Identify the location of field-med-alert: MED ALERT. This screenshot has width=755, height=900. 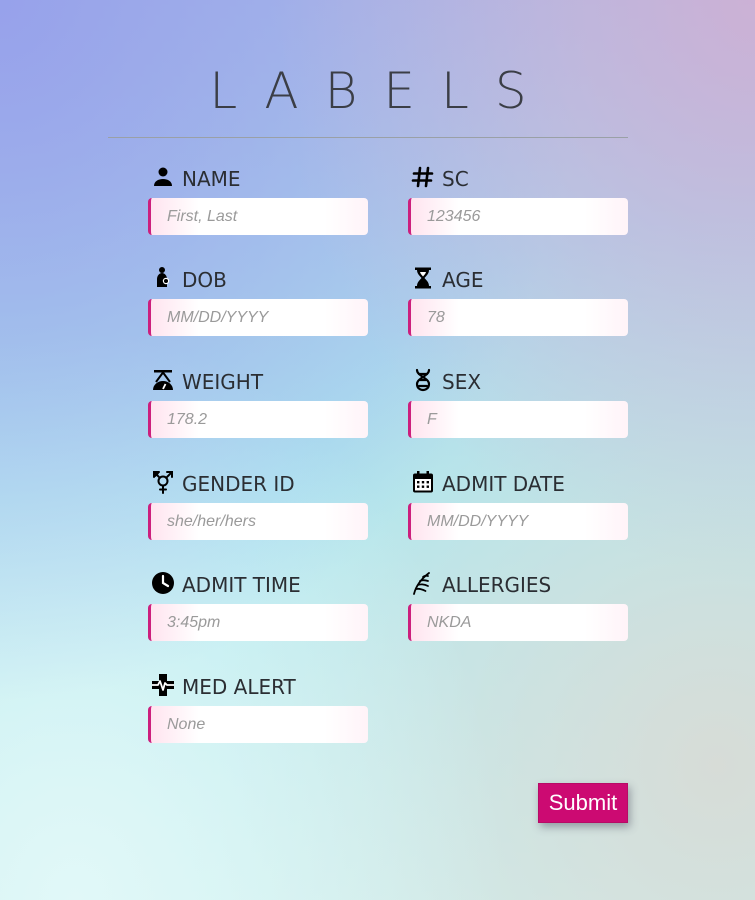
(258, 706).